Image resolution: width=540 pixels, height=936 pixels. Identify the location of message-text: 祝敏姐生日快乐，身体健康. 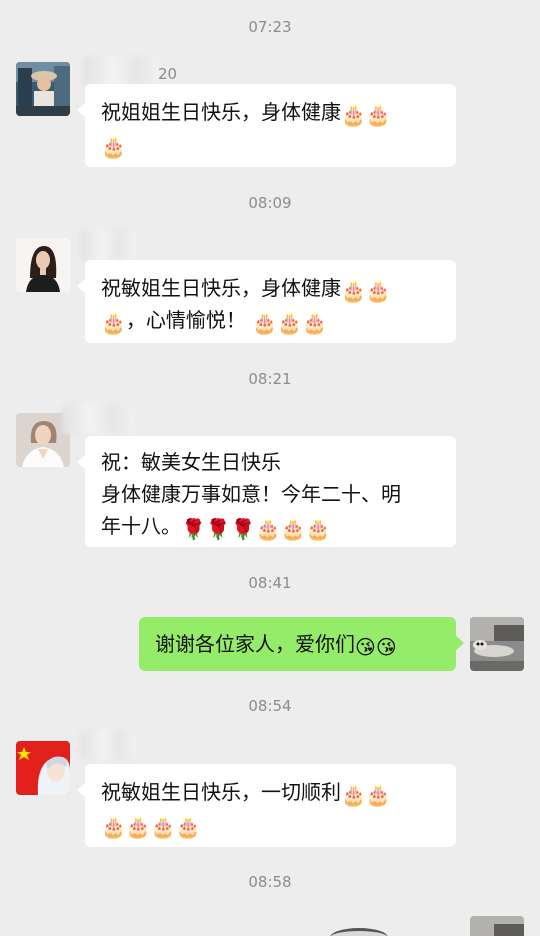
(221, 288).